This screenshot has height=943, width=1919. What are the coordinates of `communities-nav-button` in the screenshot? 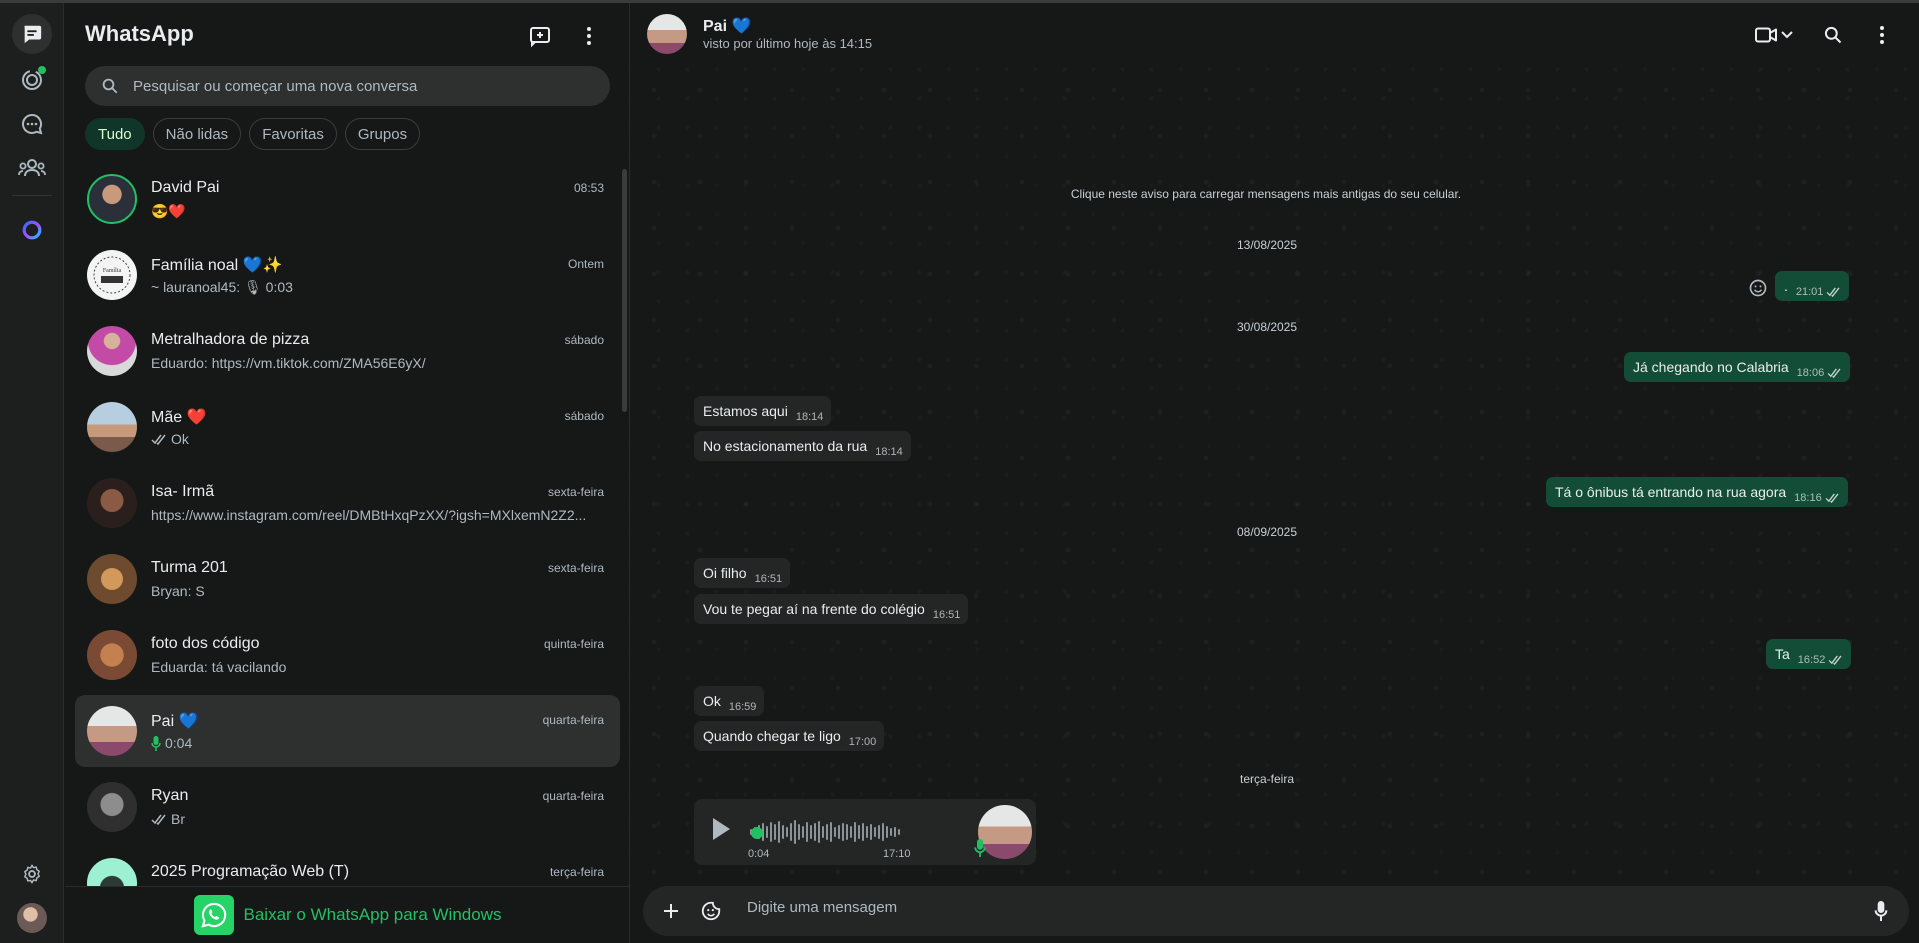 It's located at (32, 168).